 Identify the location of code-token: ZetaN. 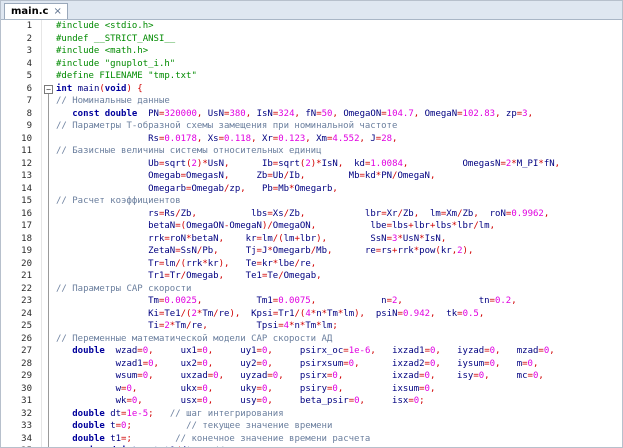
(116, 251).